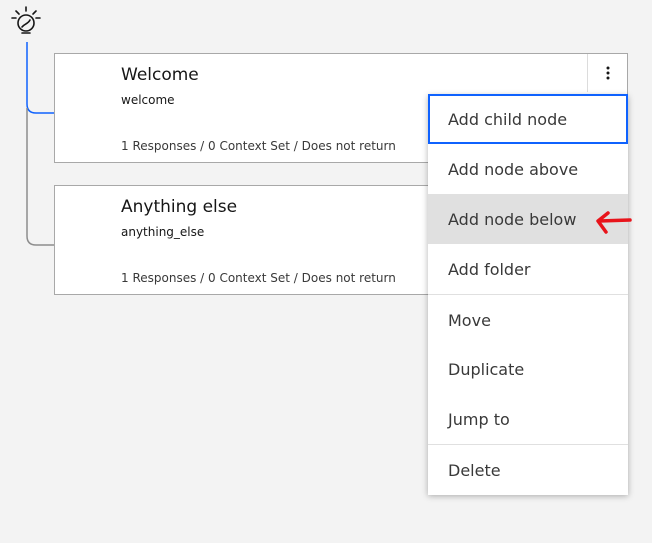 The image size is (652, 543). Describe the element at coordinates (160, 75) in the screenshot. I see `node-title: Welcome` at that location.